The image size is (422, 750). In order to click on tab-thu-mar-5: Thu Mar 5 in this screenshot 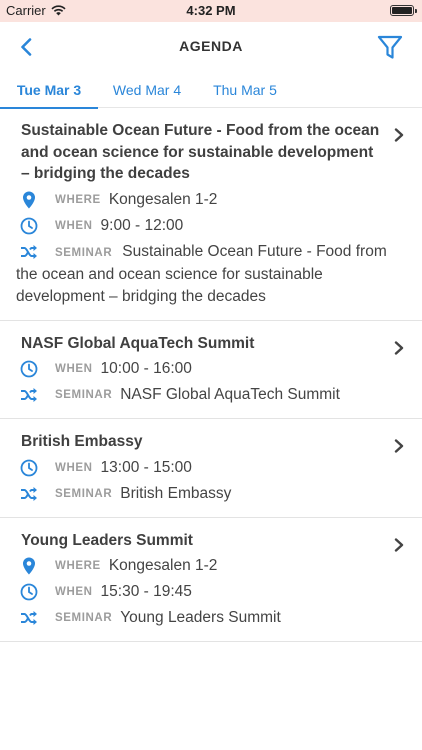, I will do `click(245, 90)`.